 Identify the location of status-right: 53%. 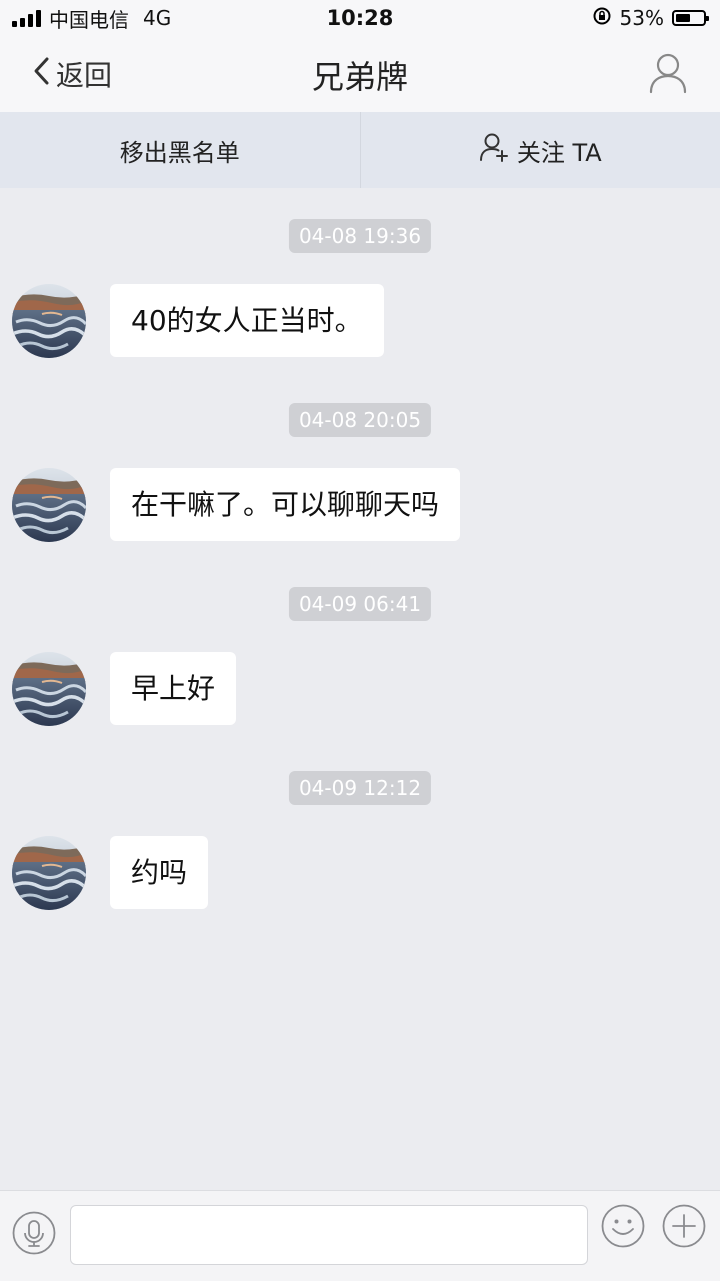
(649, 18).